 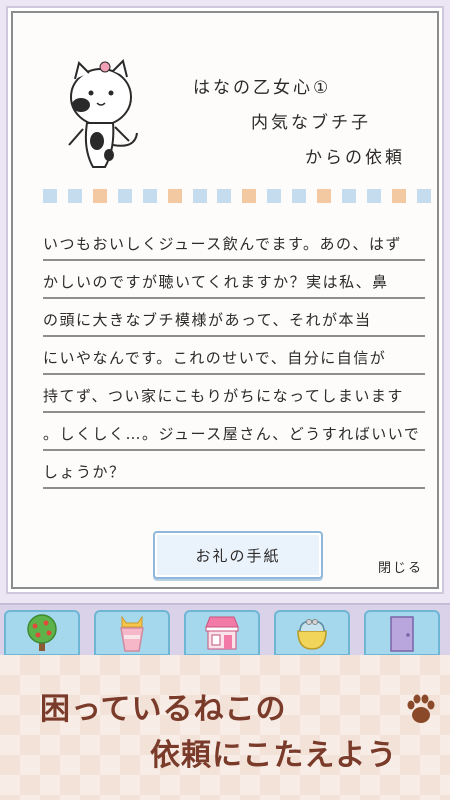 I want to click on tool-juice, so click(x=132, y=633).